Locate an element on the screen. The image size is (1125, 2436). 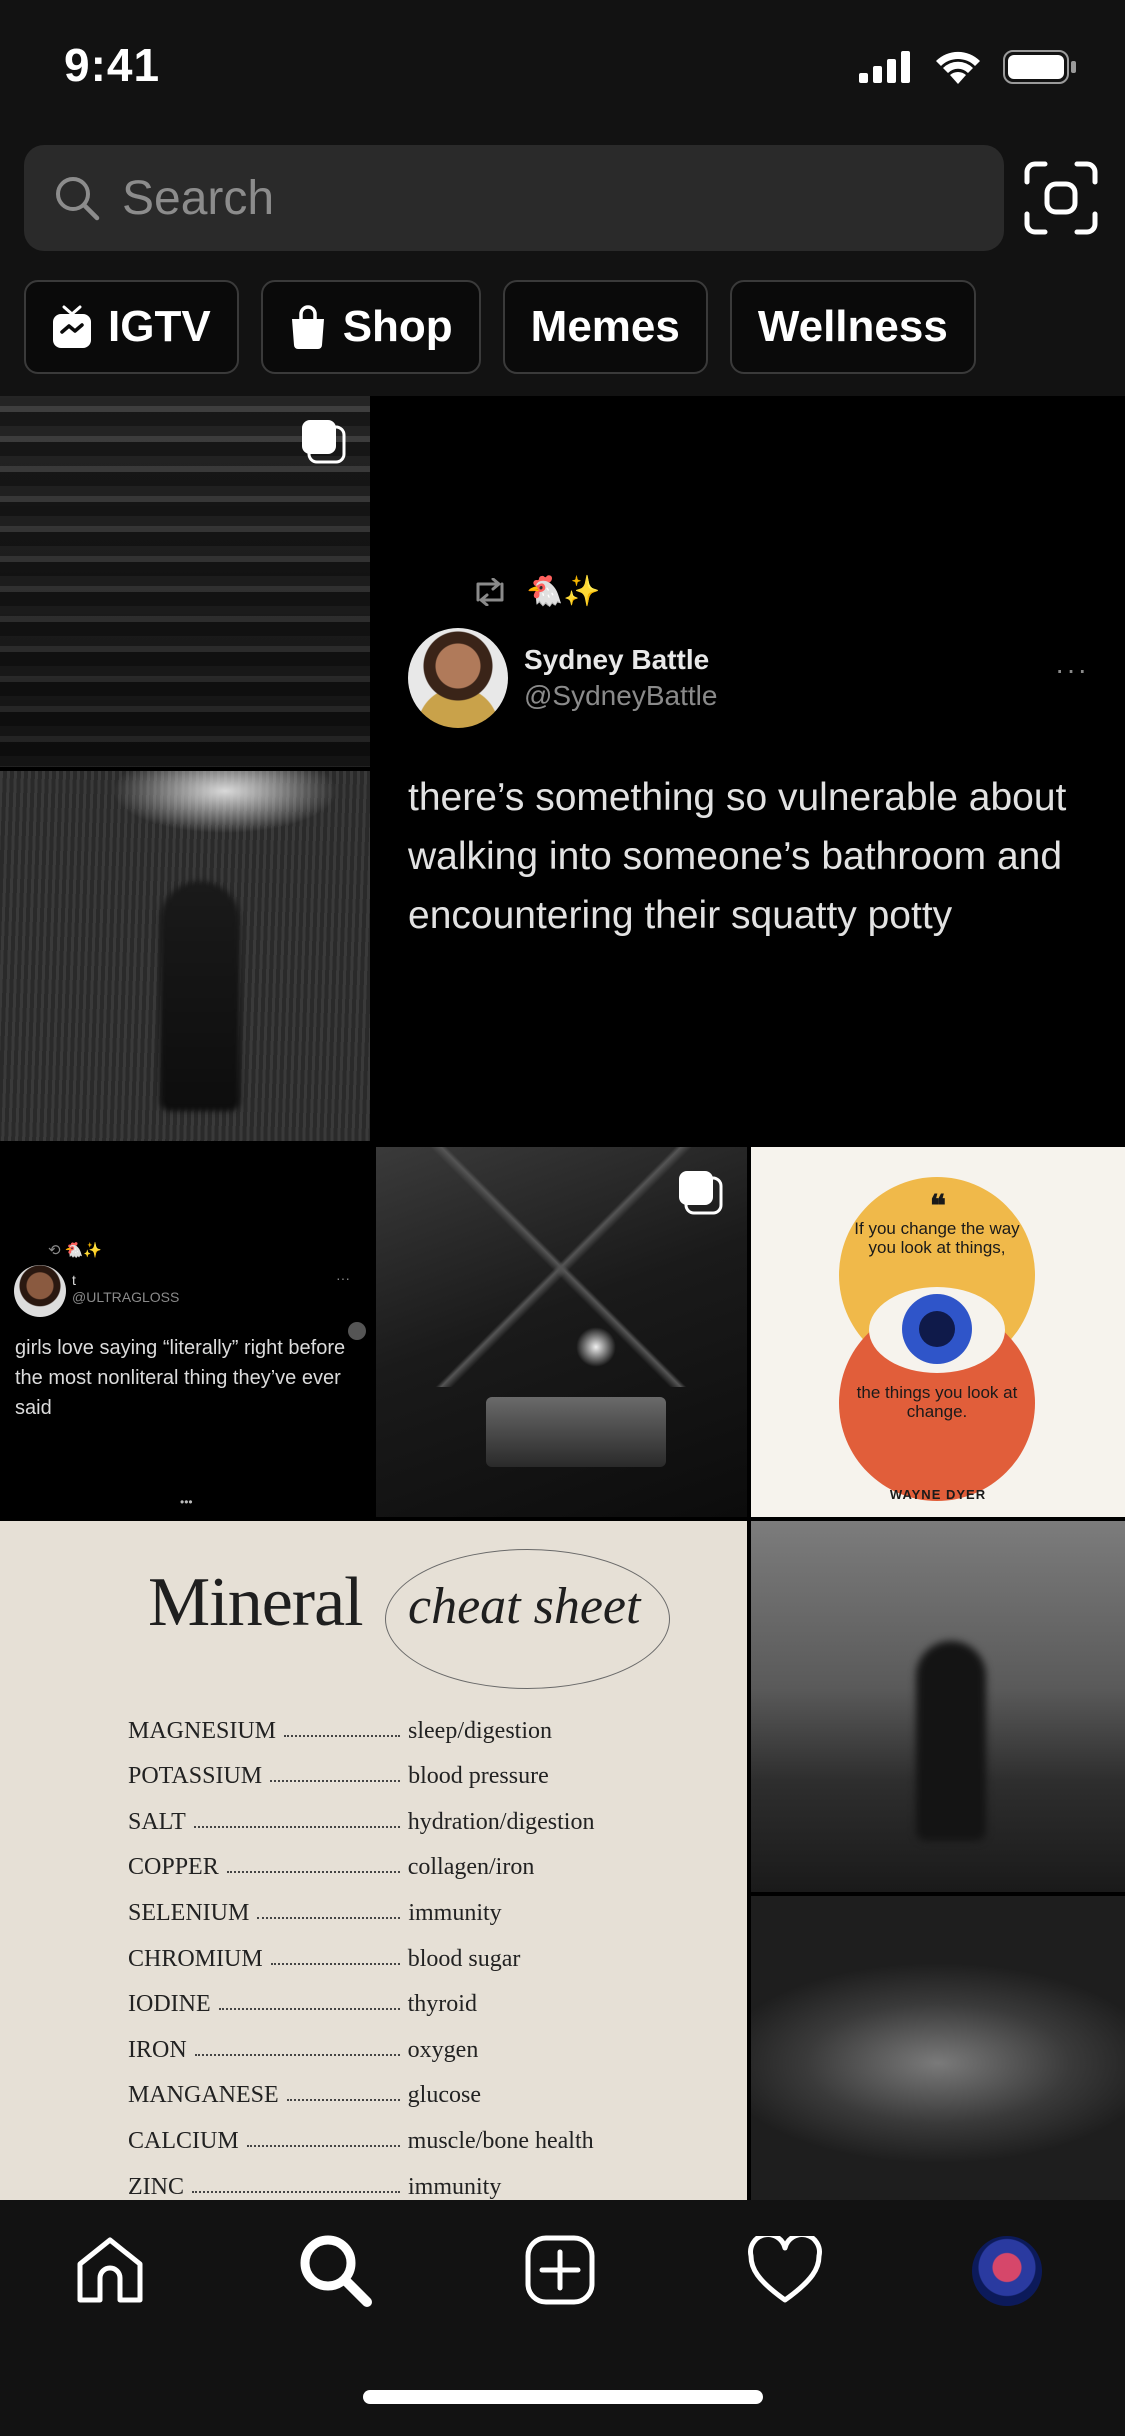
tweet-author-name: Sydney Battle is located at coordinates (617, 659).